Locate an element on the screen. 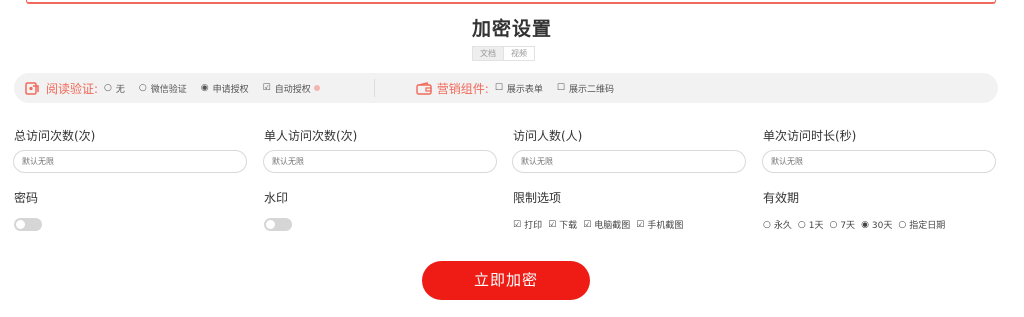  radio-30-days: ◉ 30天 is located at coordinates (877, 225).